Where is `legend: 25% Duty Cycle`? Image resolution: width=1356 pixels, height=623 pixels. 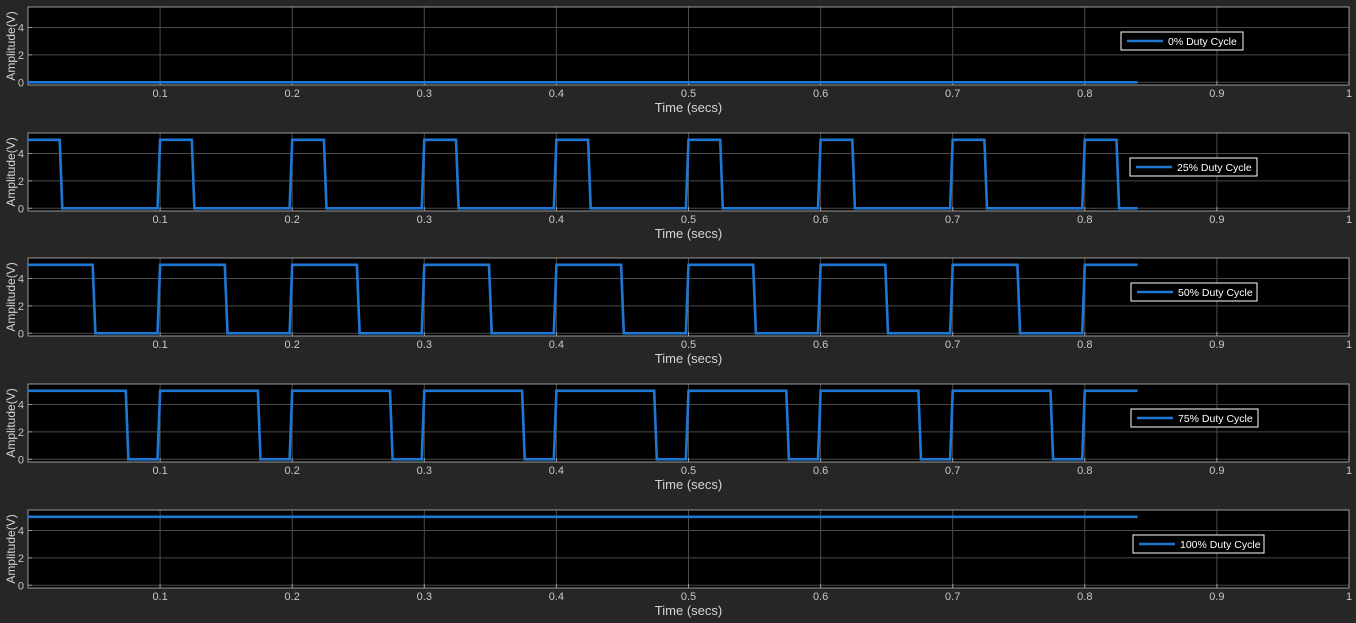
legend: 25% Duty Cycle is located at coordinates (1193, 167).